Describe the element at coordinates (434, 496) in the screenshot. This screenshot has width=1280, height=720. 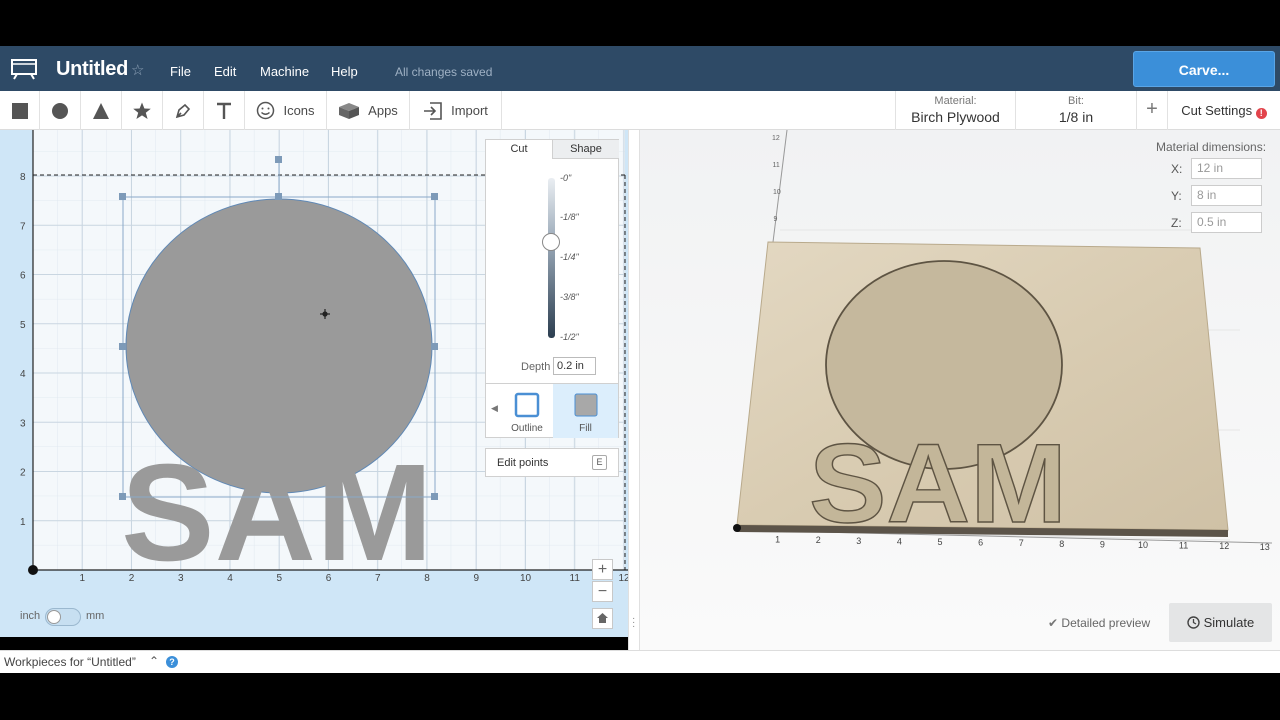
I see `handle-bottom-right` at that location.